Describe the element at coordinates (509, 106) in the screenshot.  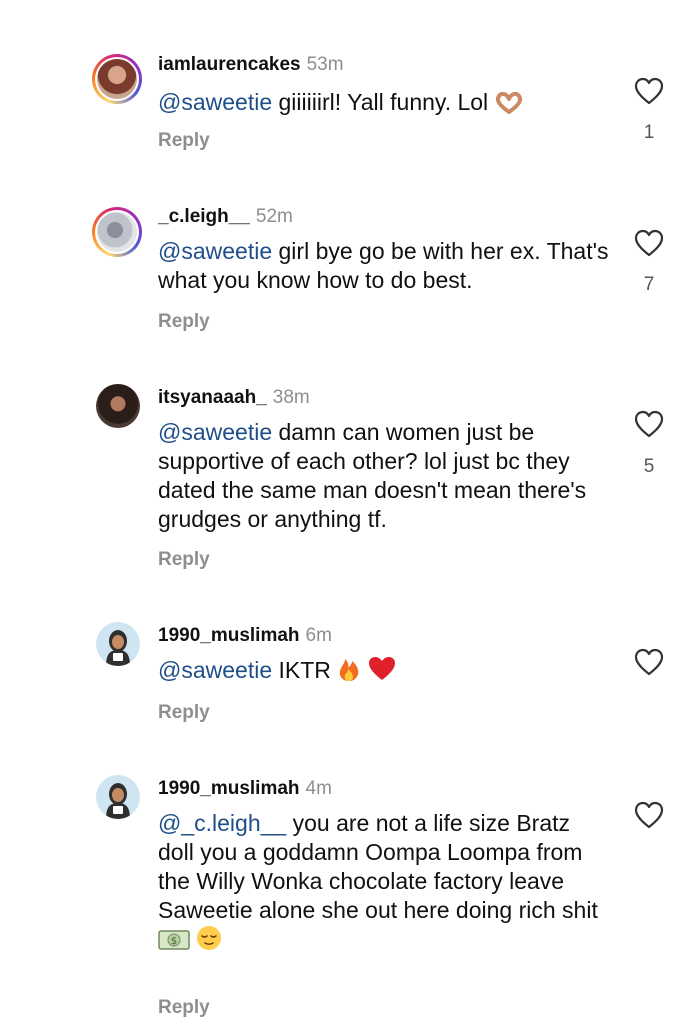
I see `heart-hands-emoji` at that location.